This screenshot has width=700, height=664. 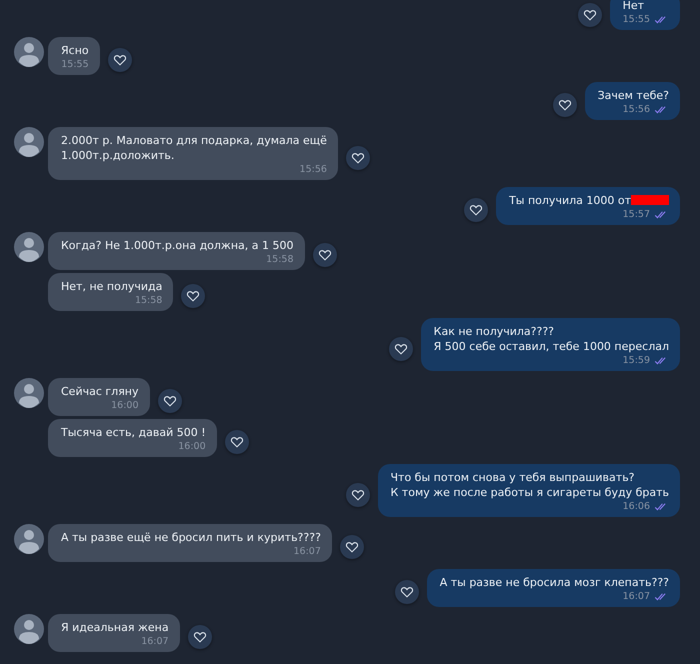 What do you see at coordinates (636, 506) in the screenshot?
I see `message-time: 16:06` at bounding box center [636, 506].